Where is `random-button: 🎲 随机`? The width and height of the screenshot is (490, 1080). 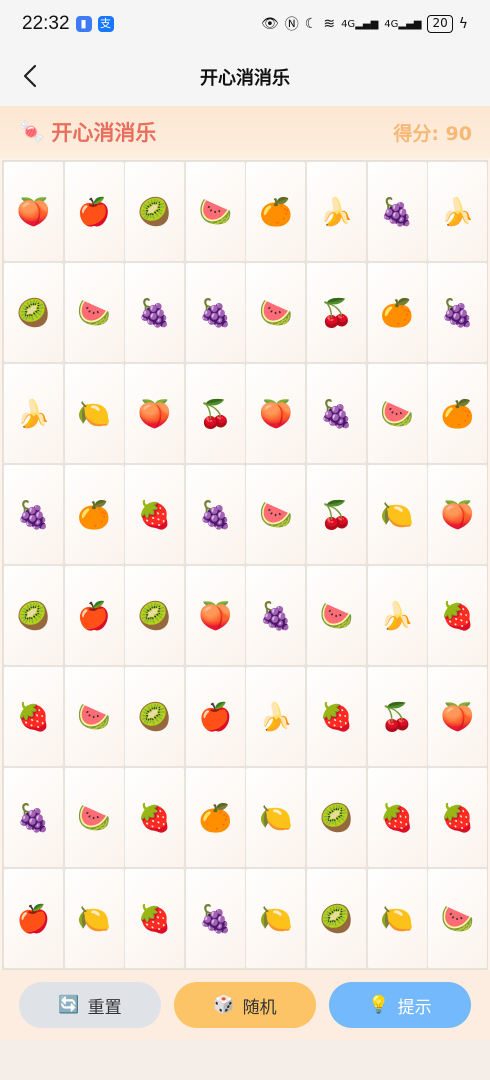 random-button: 🎲 随机 is located at coordinates (245, 1005).